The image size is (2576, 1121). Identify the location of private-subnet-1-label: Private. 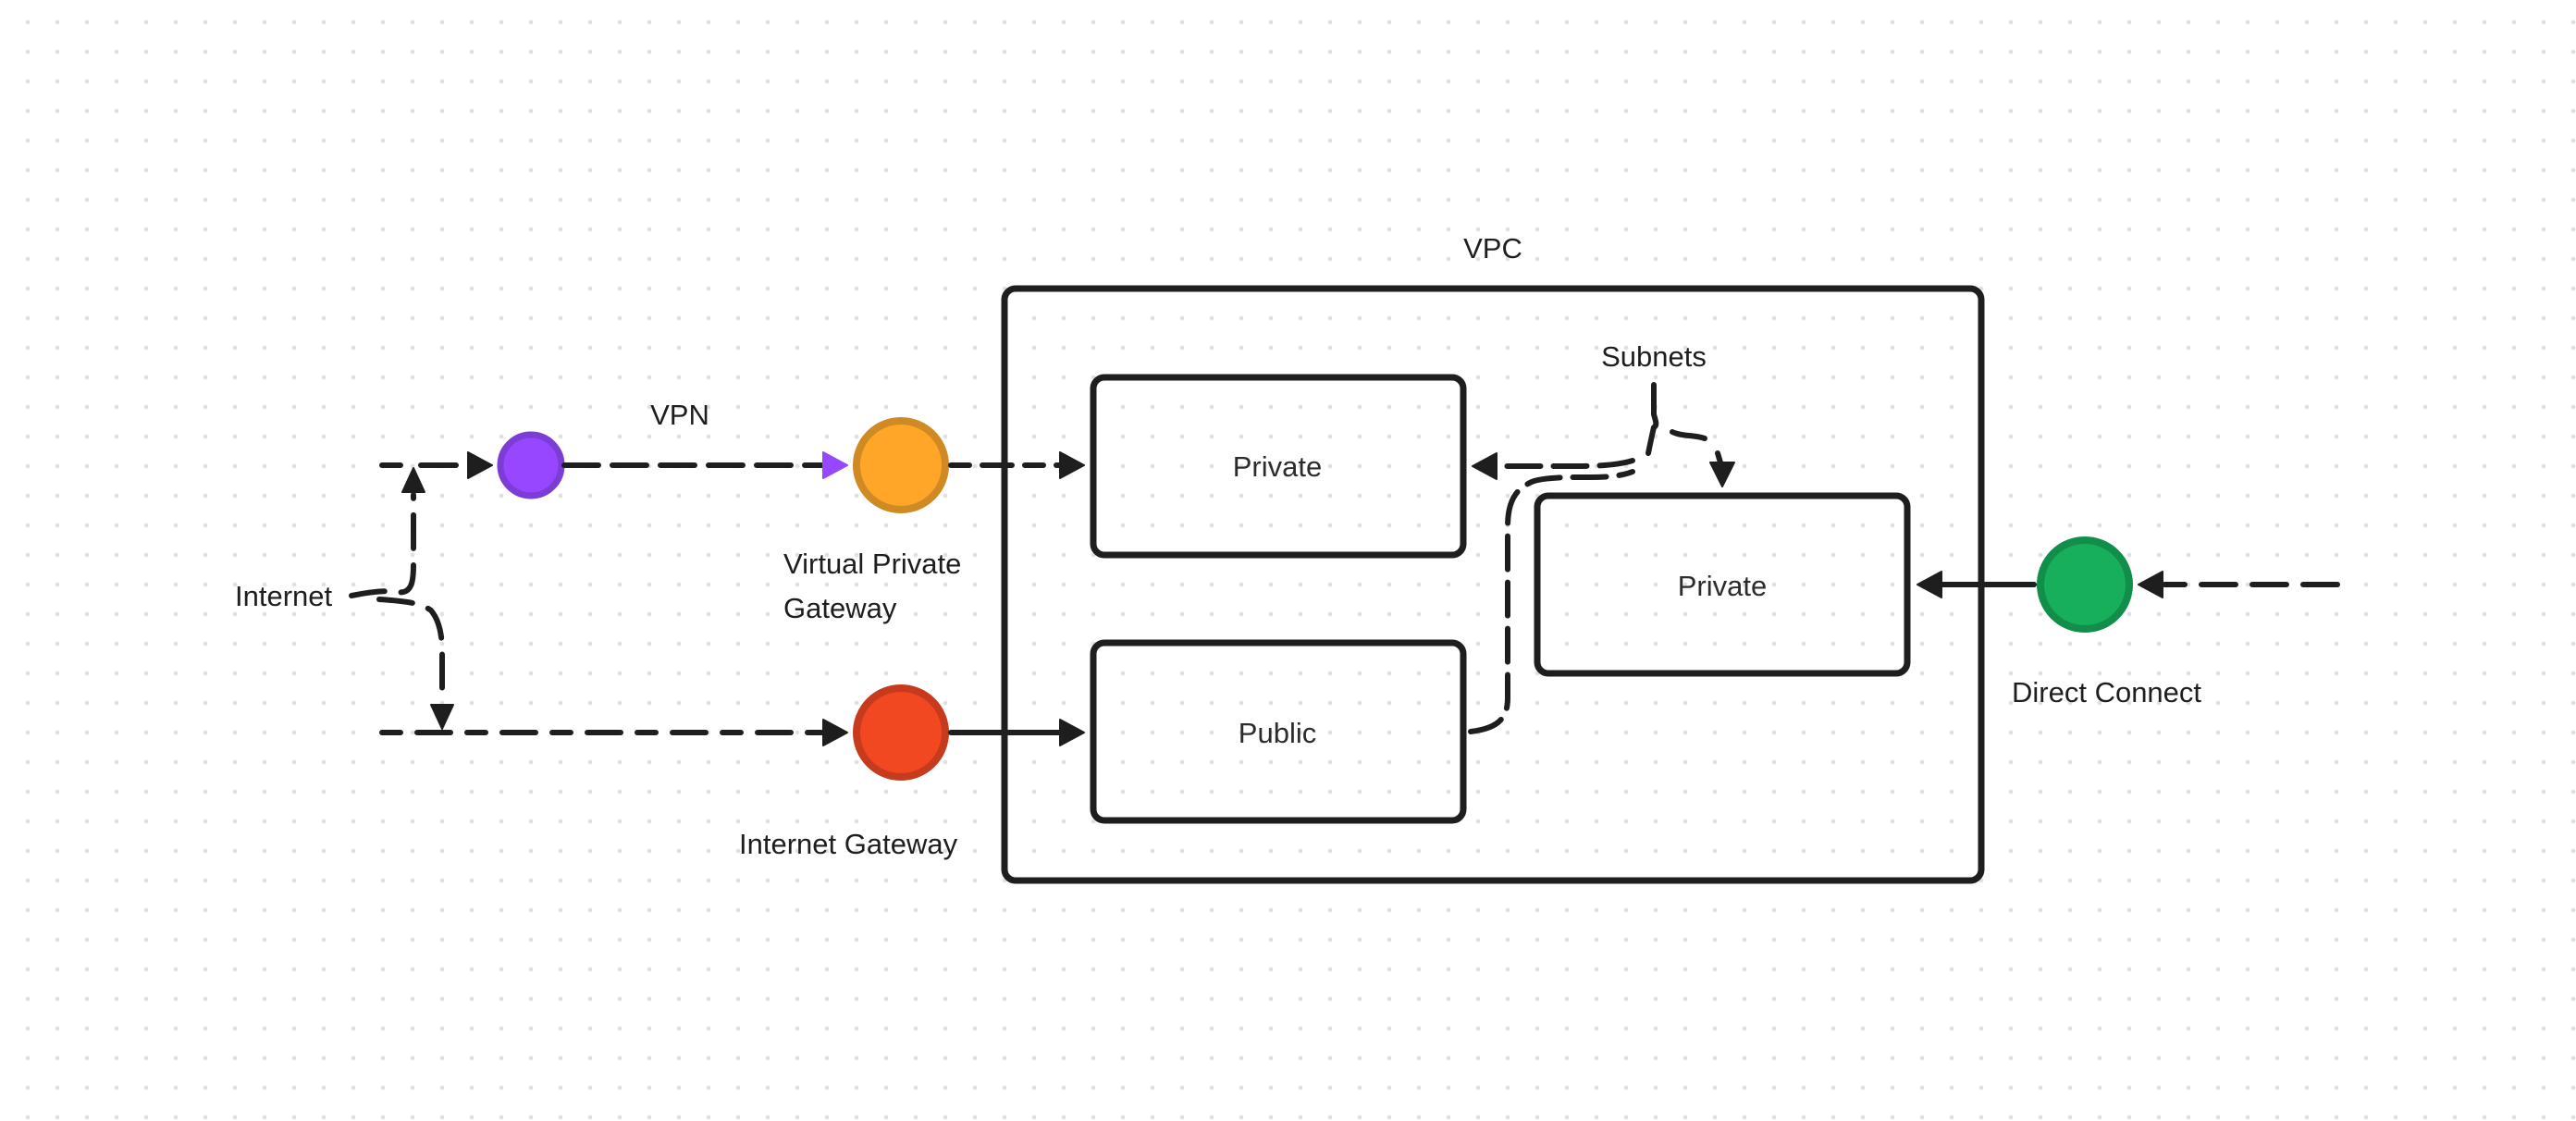
(1277, 467).